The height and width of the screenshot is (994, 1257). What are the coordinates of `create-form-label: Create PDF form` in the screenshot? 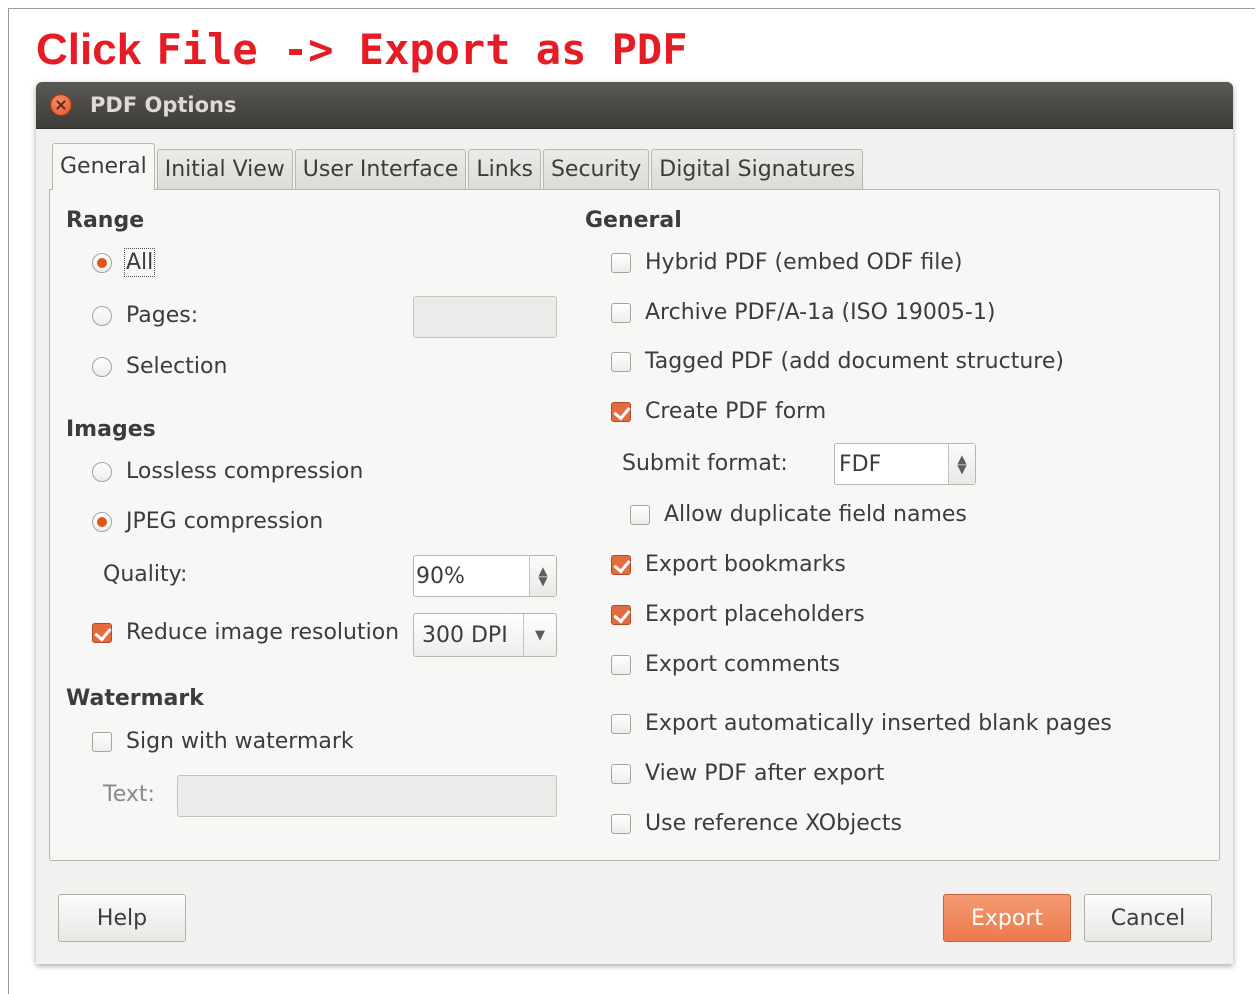 It's located at (736, 411).